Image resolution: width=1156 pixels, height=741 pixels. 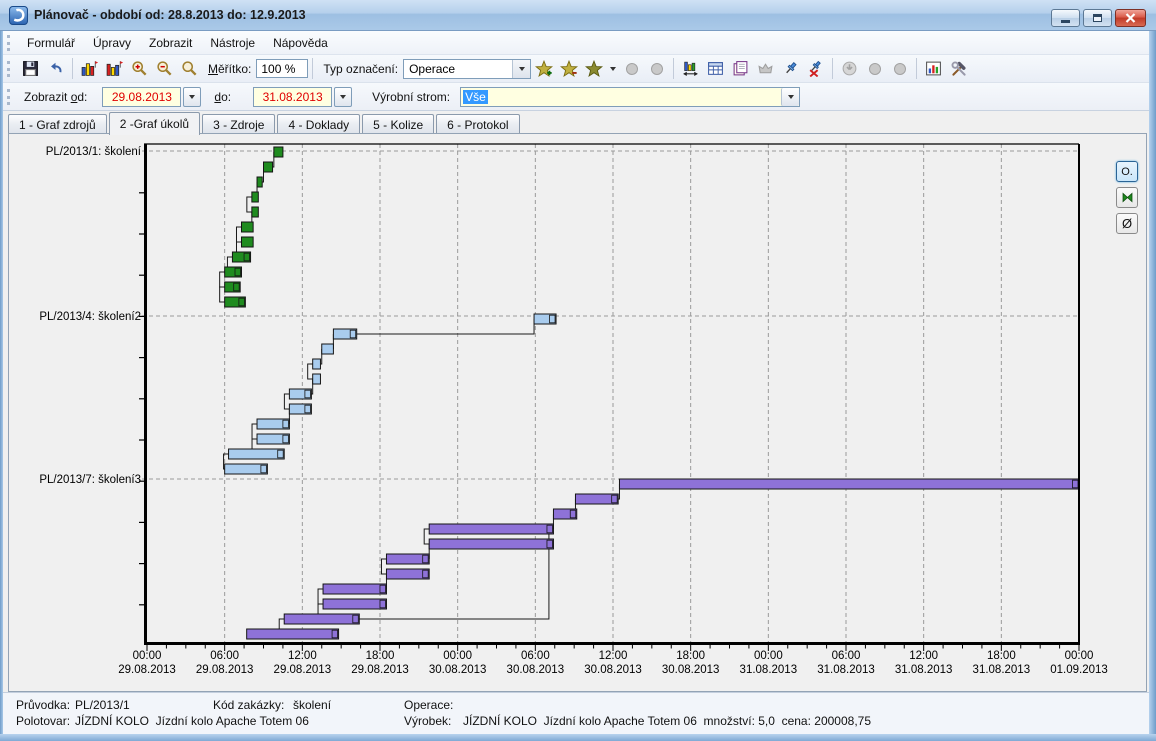 What do you see at coordinates (1130, 18) in the screenshot?
I see `close-button` at bounding box center [1130, 18].